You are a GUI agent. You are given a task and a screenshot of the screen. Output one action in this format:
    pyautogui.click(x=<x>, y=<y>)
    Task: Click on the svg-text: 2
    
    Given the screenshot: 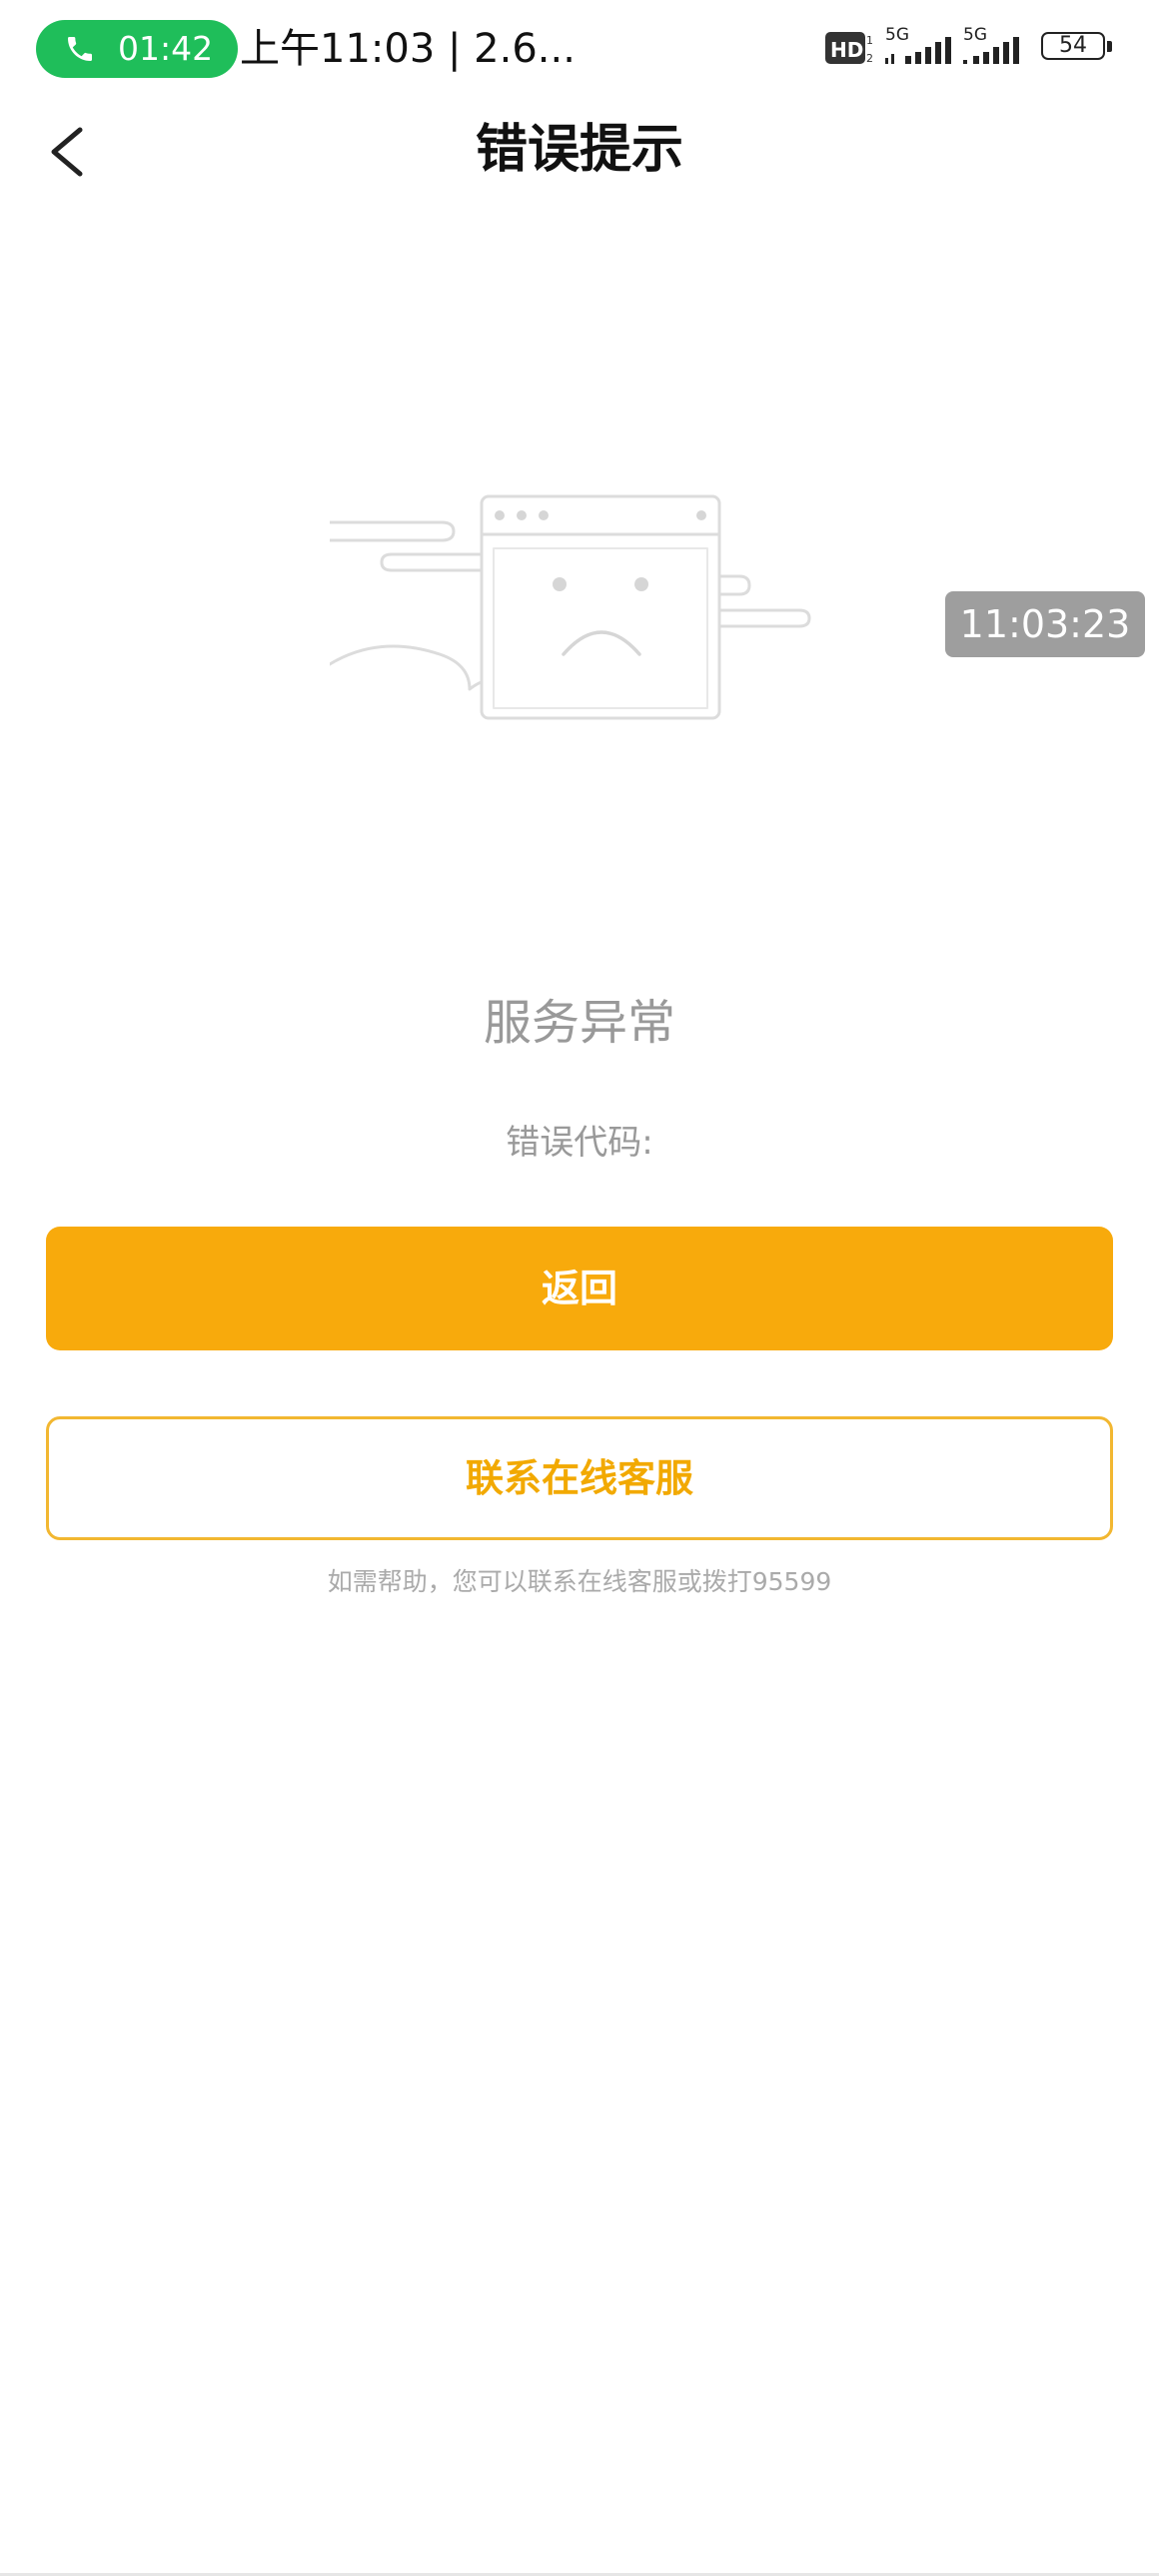 What is the action you would take?
    pyautogui.click(x=870, y=59)
    